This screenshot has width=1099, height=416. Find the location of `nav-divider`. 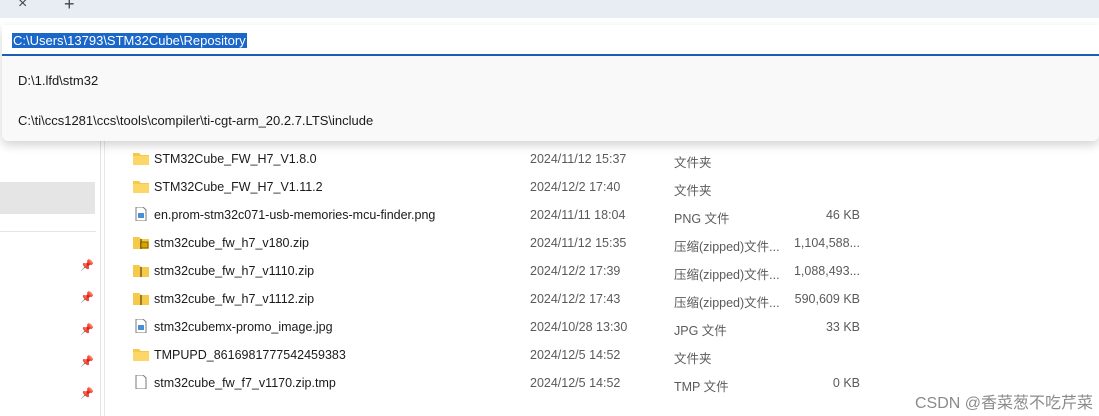

nav-divider is located at coordinates (48, 231).